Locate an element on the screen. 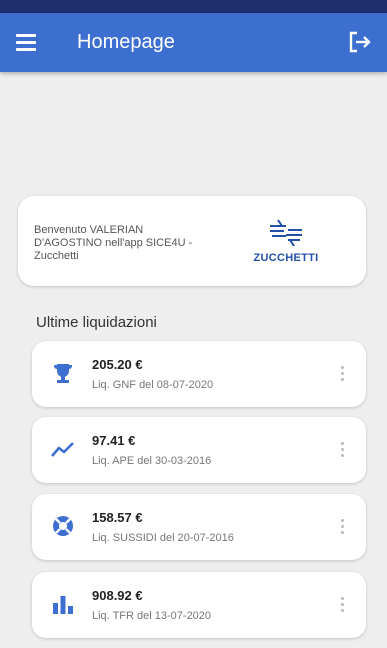 The image size is (387, 648). list-item: 158.57 € Liq. SUSSIDI del 20-07-2016 is located at coordinates (199, 527).